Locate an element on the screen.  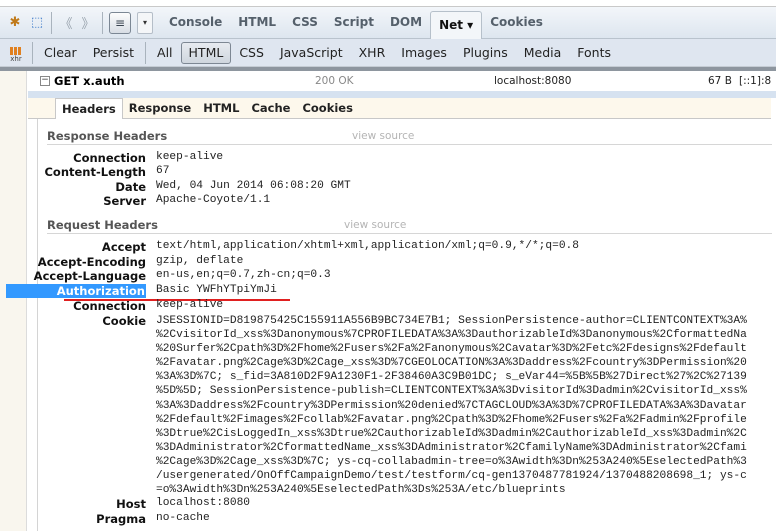
filter-plugins: Plugins is located at coordinates (485, 53).